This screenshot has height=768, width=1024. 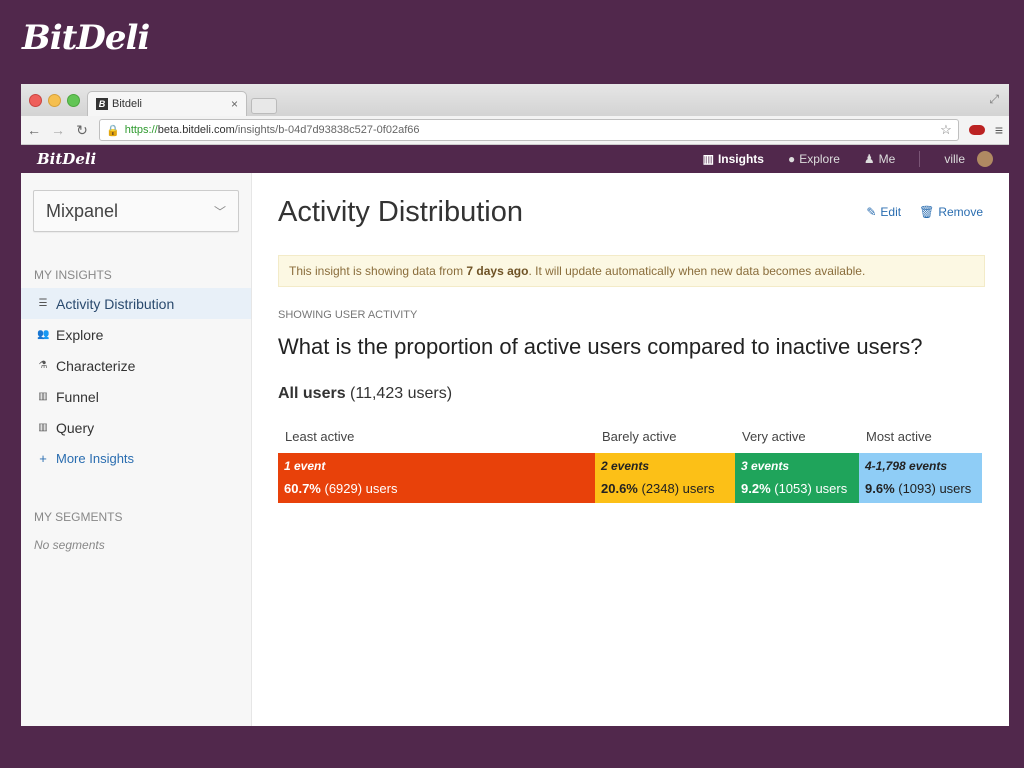 I want to click on nav-insights-label: Insights, so click(x=740, y=159).